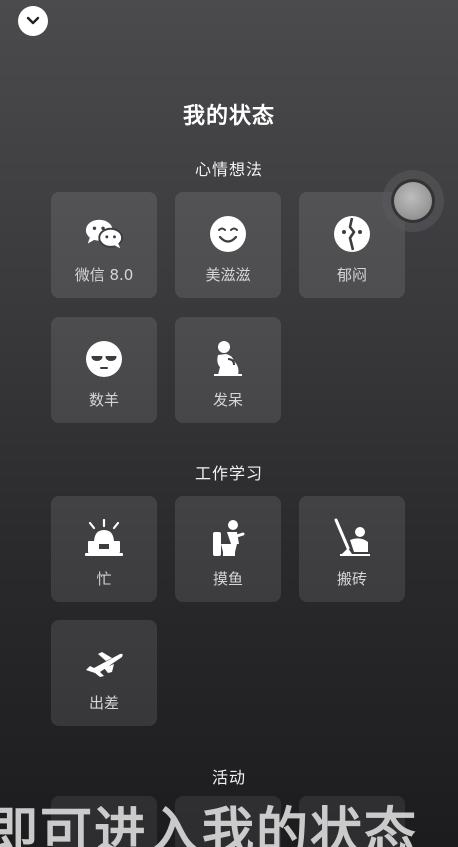  Describe the element at coordinates (209, 825) in the screenshot. I see `video-subtitle-caption: 即可进入我的状态` at that location.